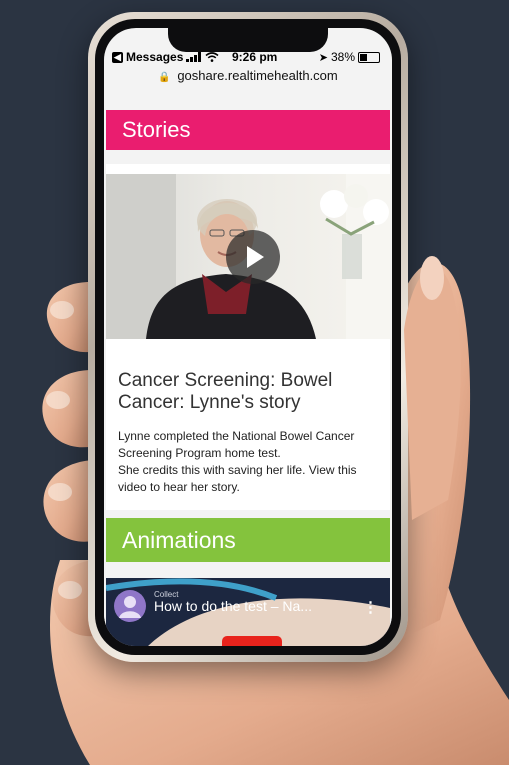  I want to click on back-arrow-icon: ◀, so click(117, 57).